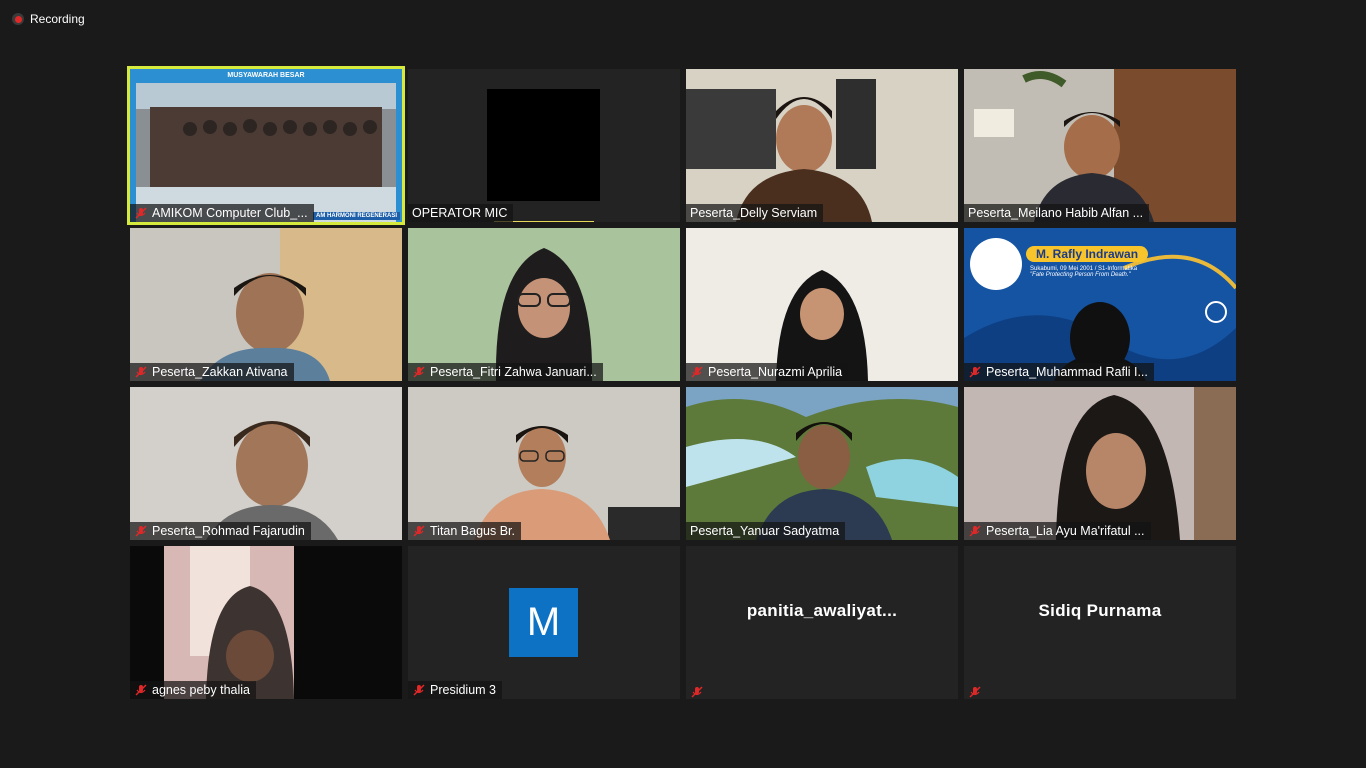 The height and width of the screenshot is (768, 1366). What do you see at coordinates (356, 216) in the screenshot?
I see `banner-footer: AM HARMONI REGENERASI` at bounding box center [356, 216].